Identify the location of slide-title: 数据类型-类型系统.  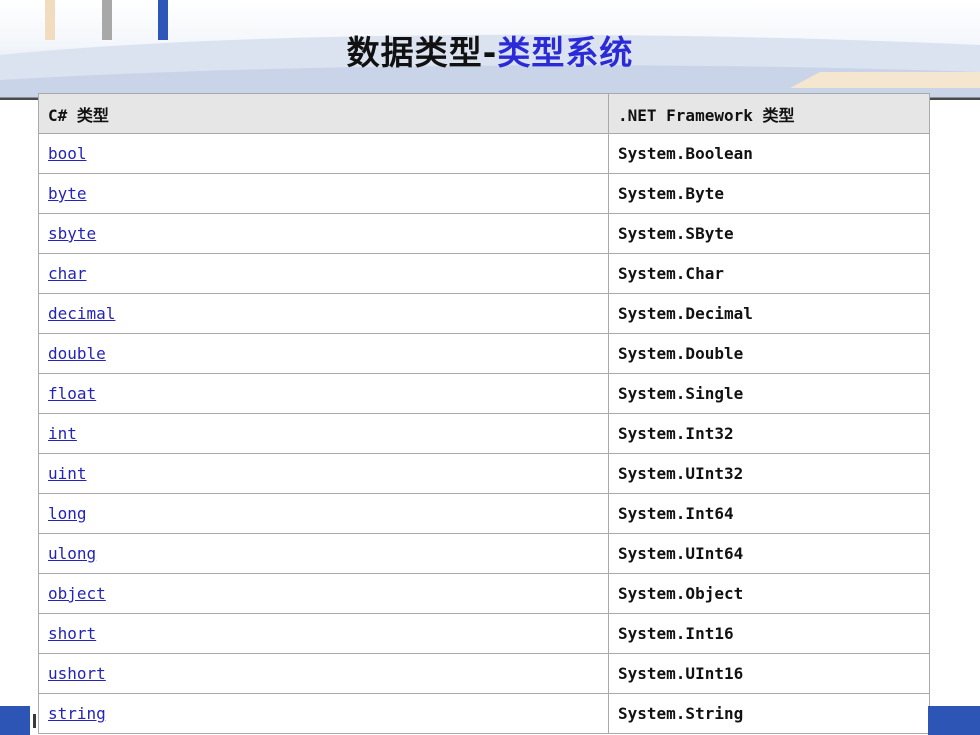
(490, 50).